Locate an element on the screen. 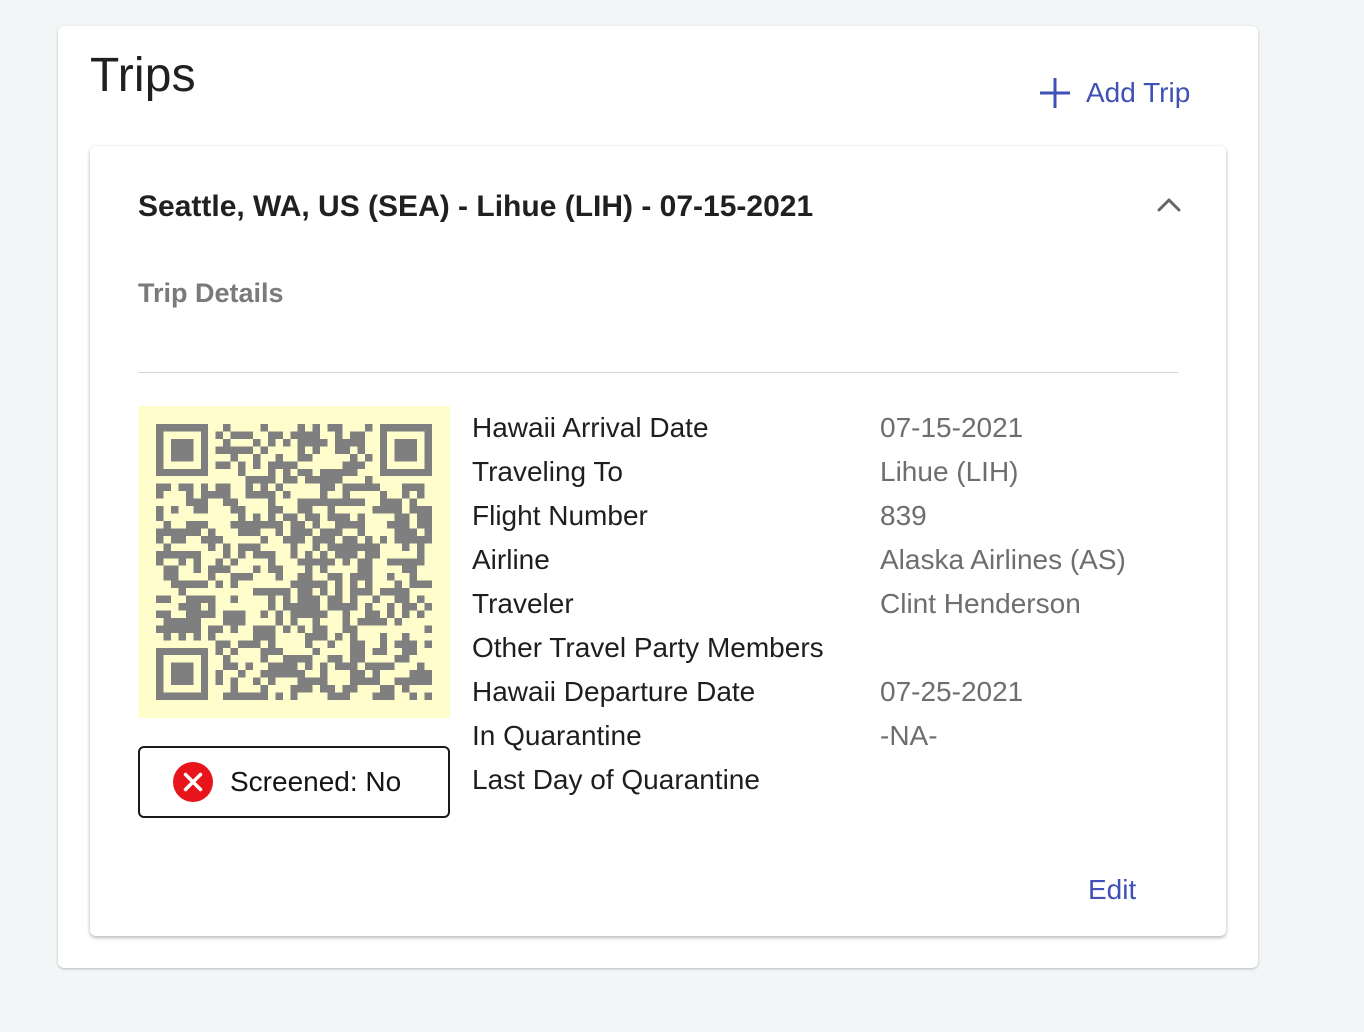 The width and height of the screenshot is (1364, 1032). detail-label: Traveling To is located at coordinates (547, 471).